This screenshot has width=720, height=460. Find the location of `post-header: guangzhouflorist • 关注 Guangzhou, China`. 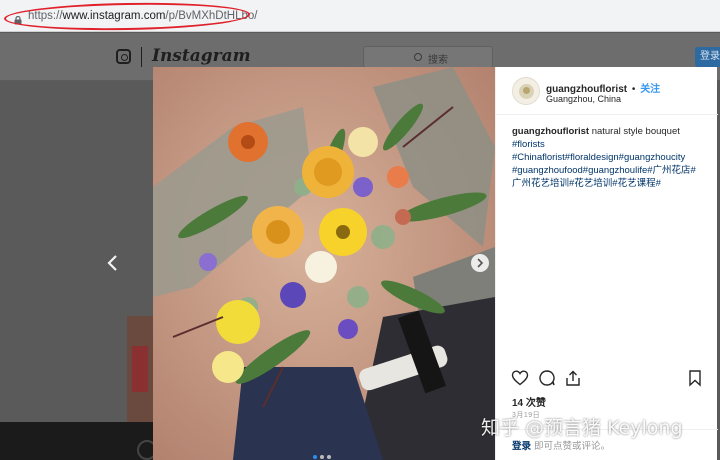

post-header: guangzhouflorist • 关注 Guangzhou, China is located at coordinates (607, 91).